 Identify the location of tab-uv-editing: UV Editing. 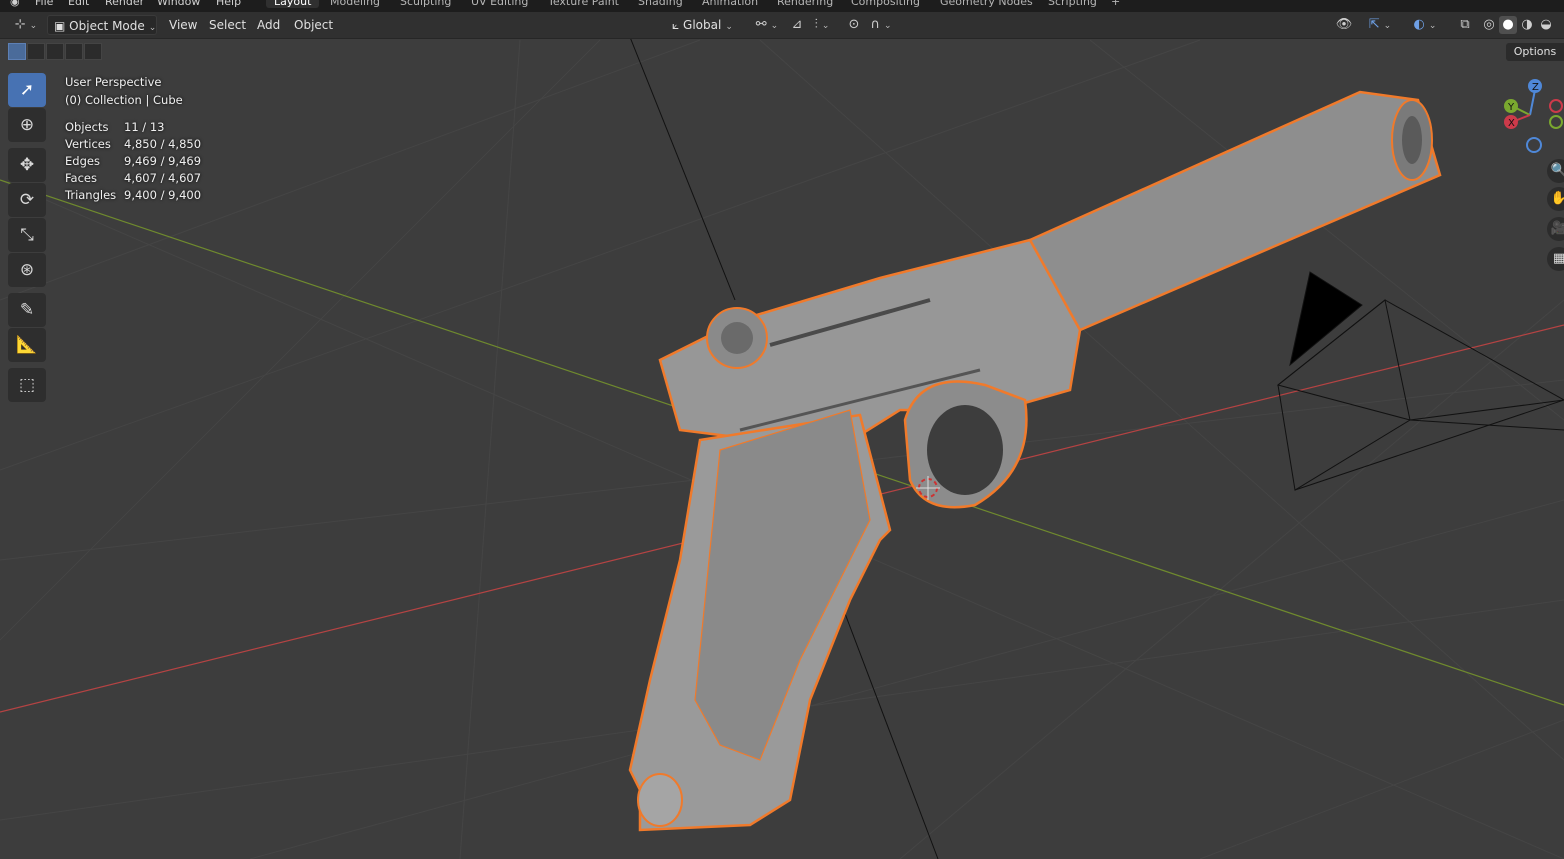
(499, 4).